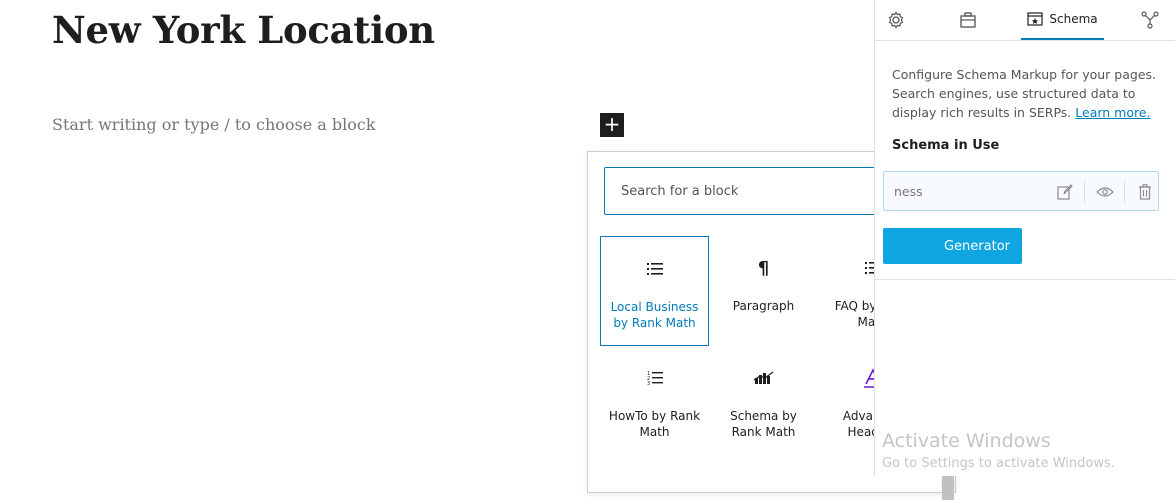 This screenshot has width=1175, height=500. Describe the element at coordinates (654, 269) in the screenshot. I see `list-icon` at that location.